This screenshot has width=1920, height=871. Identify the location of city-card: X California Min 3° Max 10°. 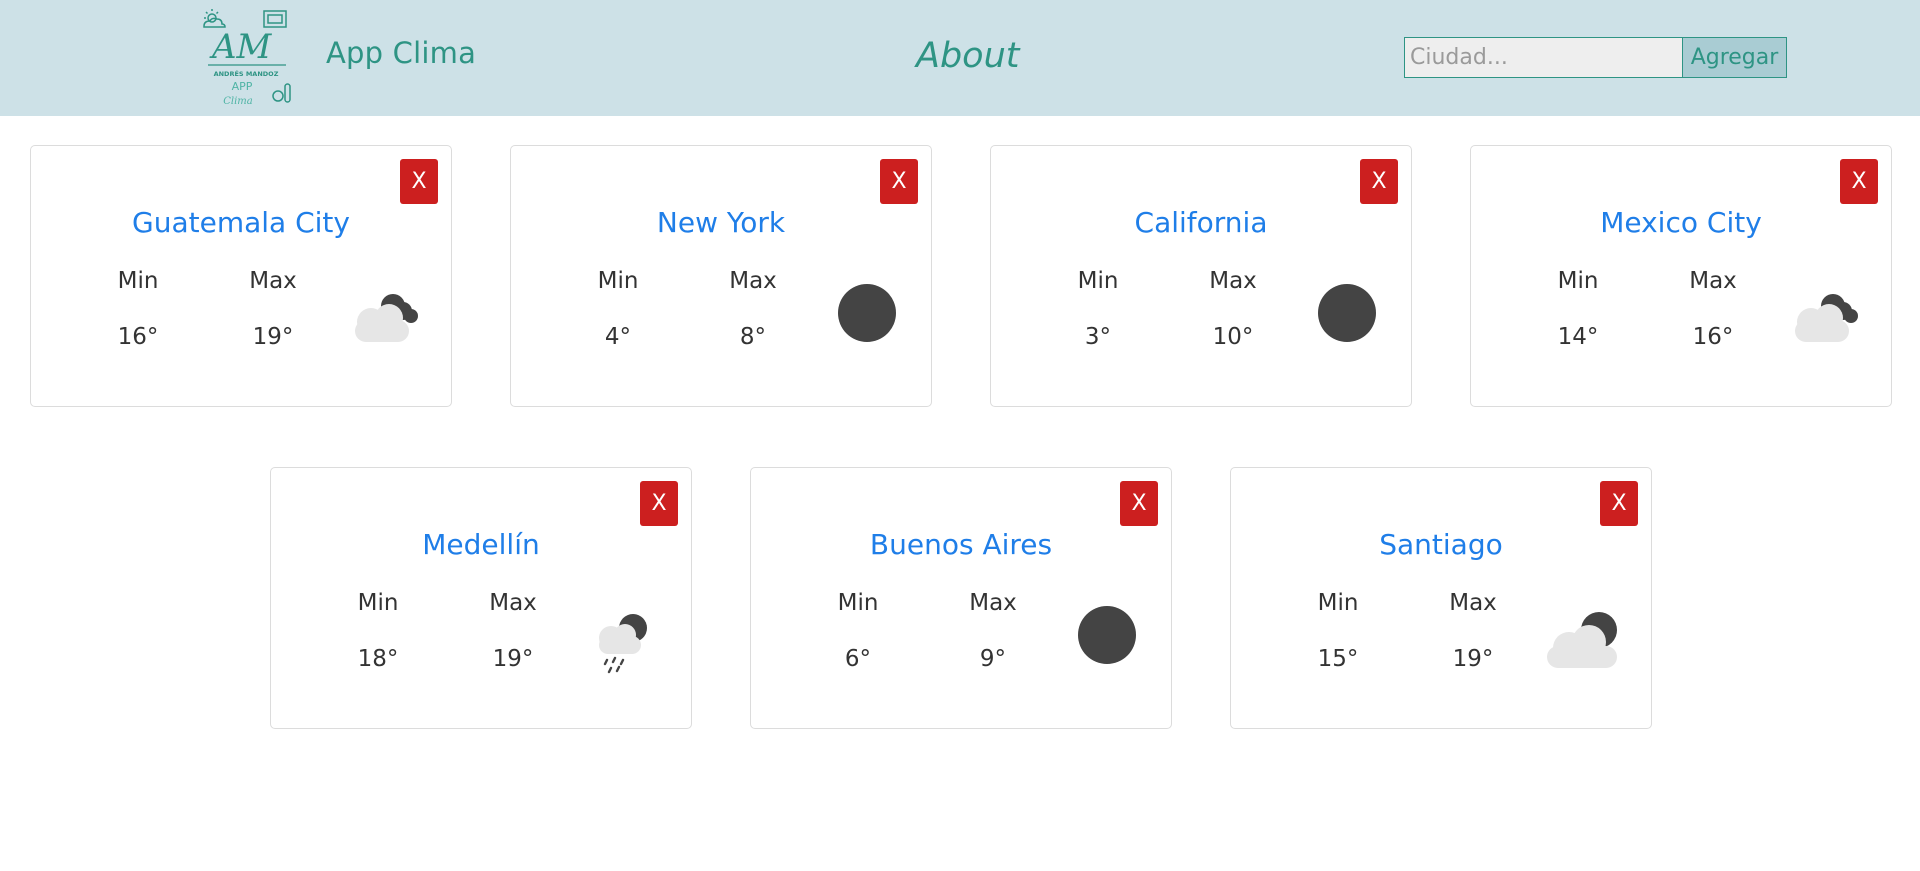
(1201, 276).